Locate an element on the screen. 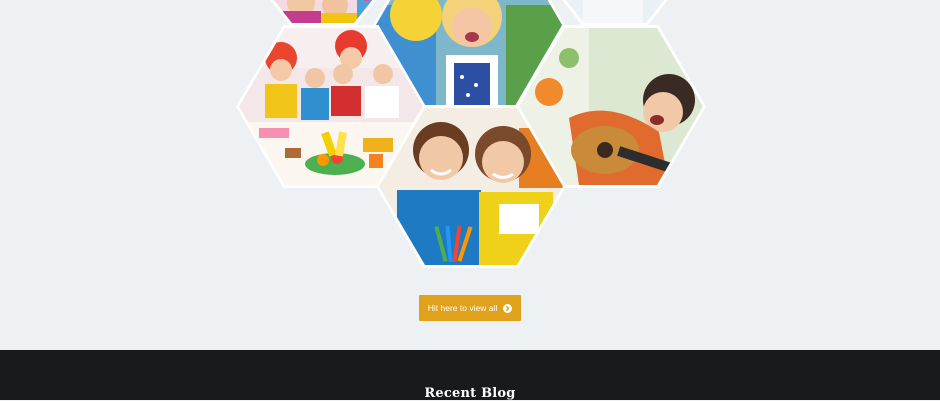  chevron-circle-right-icon is located at coordinates (508, 308).